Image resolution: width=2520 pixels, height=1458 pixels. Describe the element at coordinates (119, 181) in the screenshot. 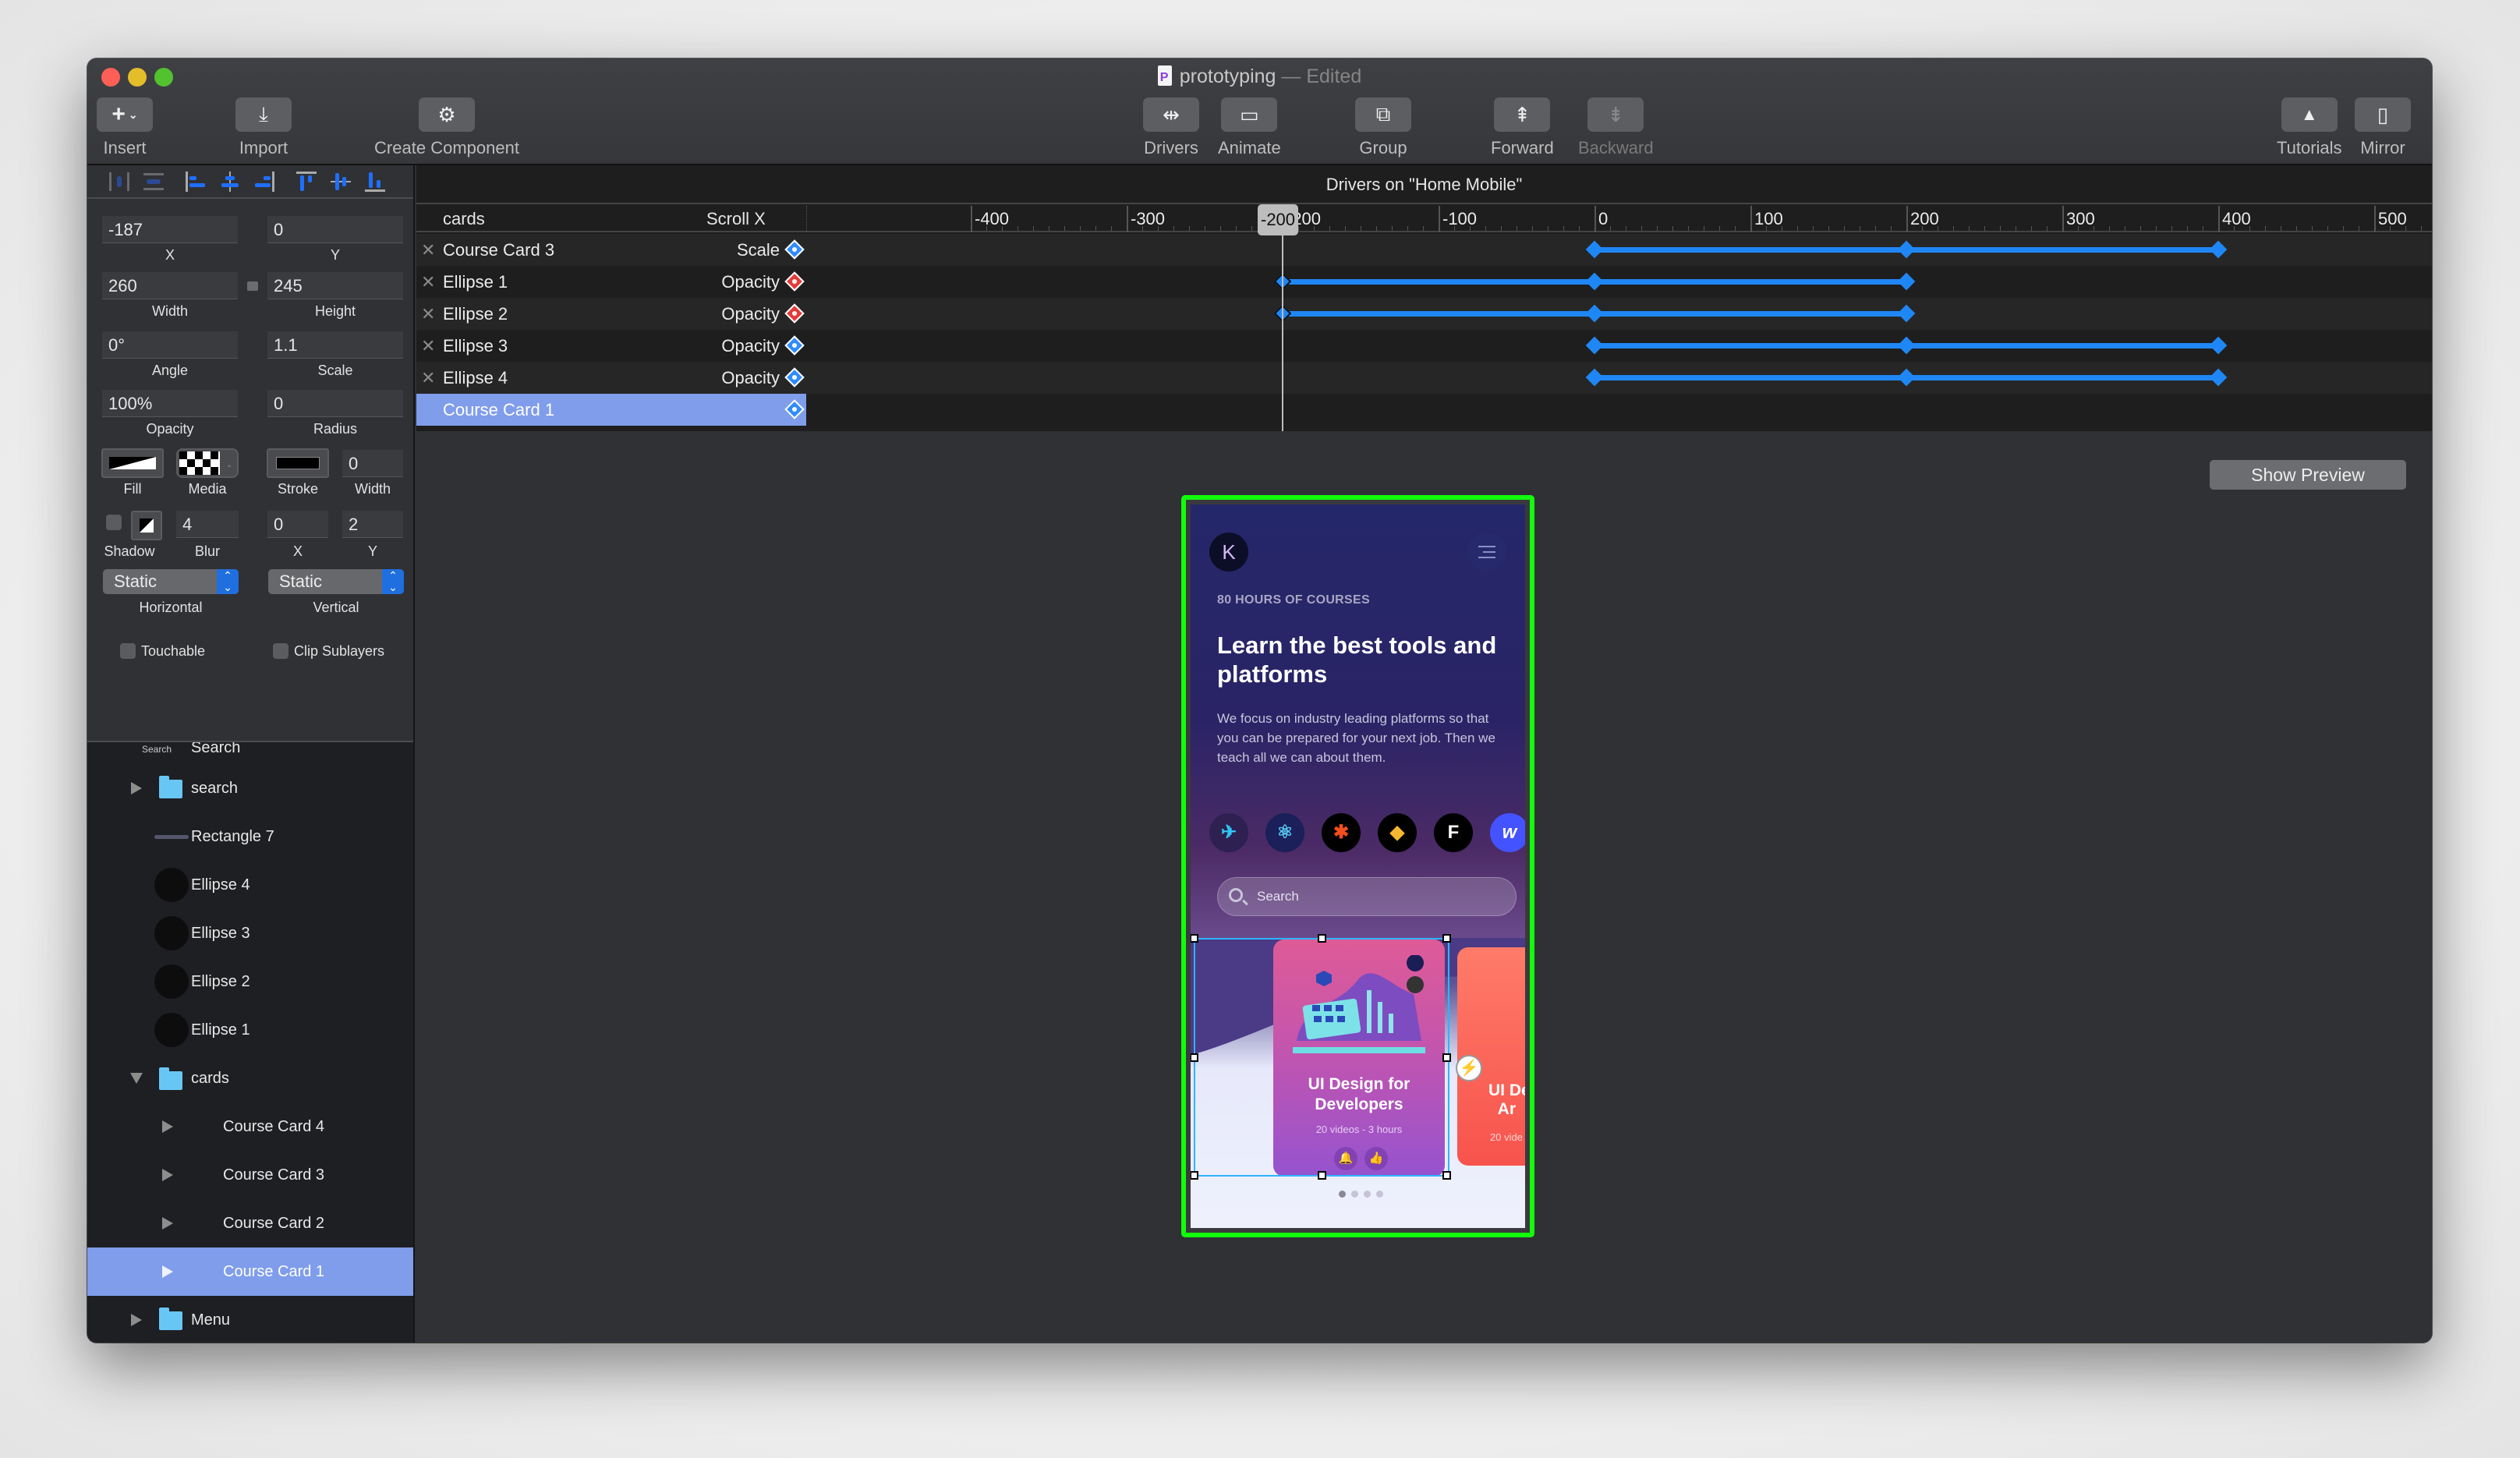

I see `distribute-horizontal-icon` at that location.